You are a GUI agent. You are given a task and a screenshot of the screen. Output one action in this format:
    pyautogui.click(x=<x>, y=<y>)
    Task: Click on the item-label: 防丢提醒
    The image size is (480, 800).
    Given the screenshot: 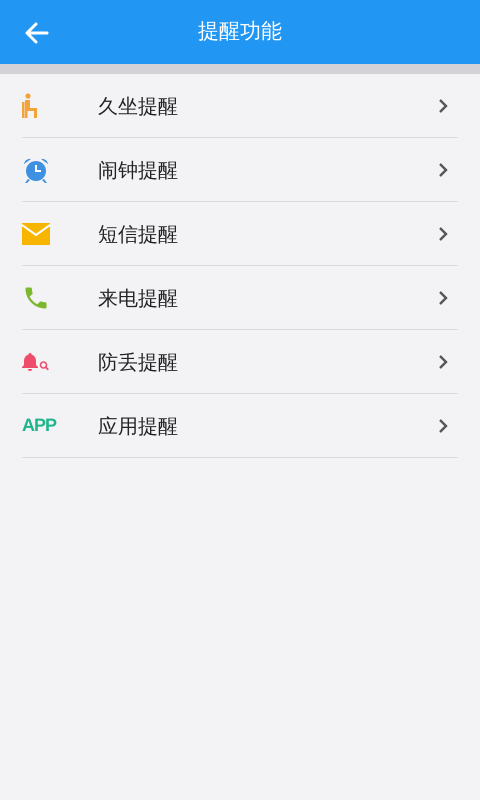 What is the action you would take?
    pyautogui.click(x=138, y=362)
    